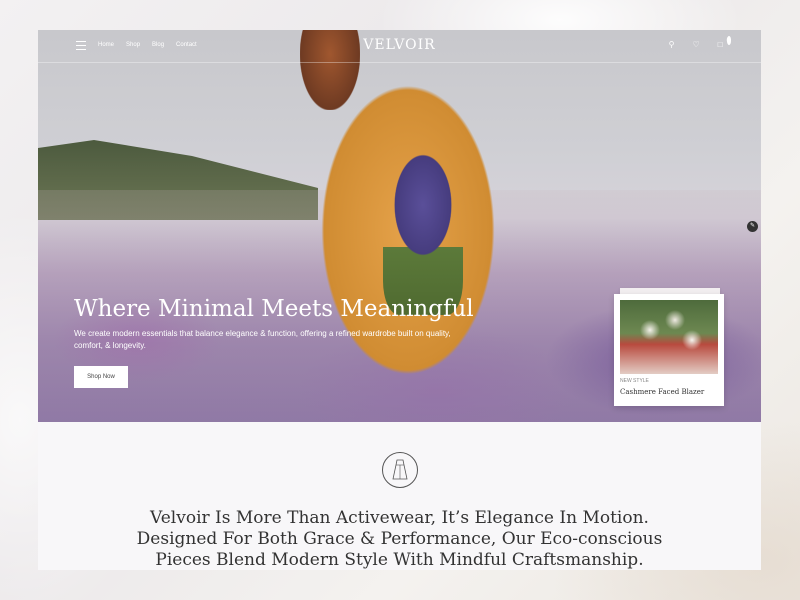  I want to click on brand-logo: VELVOIR, so click(399, 45).